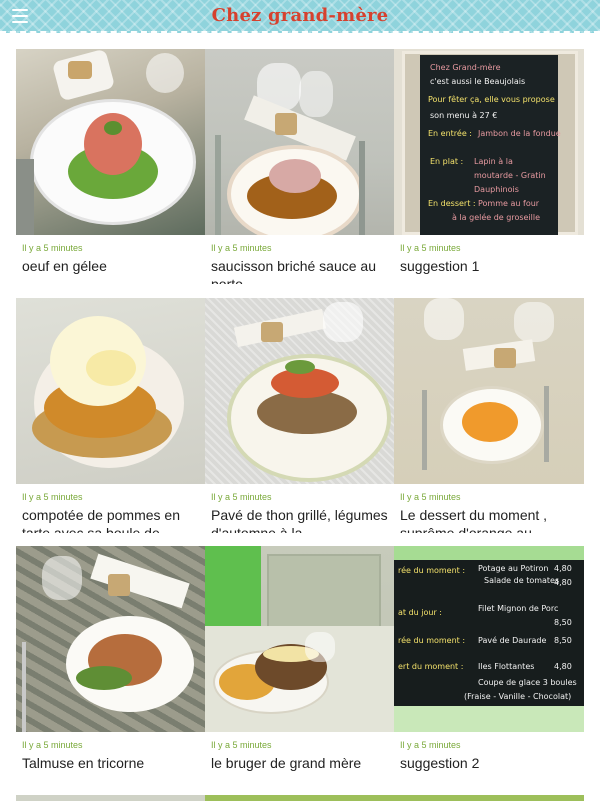 This screenshot has width=600, height=801. What do you see at coordinates (111, 767) in the screenshot?
I see `post-title: Talmuse en tricorne` at bounding box center [111, 767].